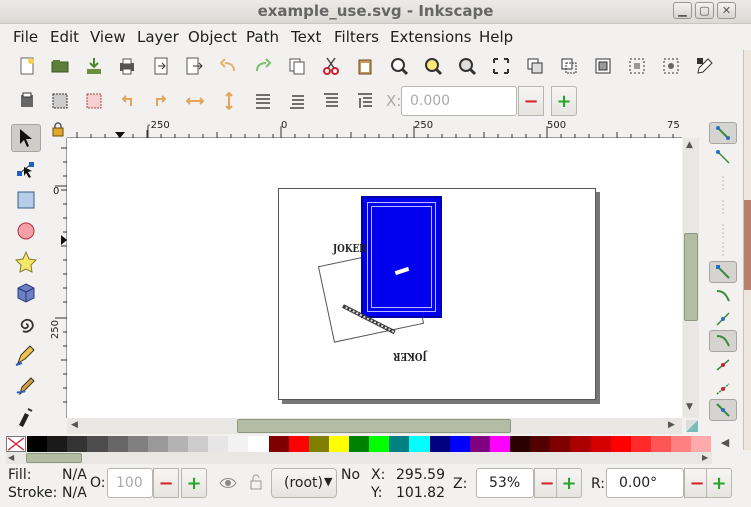 Image resolution: width=751 pixels, height=507 pixels. What do you see at coordinates (297, 101) in the screenshot?
I see `lower-icon` at bounding box center [297, 101].